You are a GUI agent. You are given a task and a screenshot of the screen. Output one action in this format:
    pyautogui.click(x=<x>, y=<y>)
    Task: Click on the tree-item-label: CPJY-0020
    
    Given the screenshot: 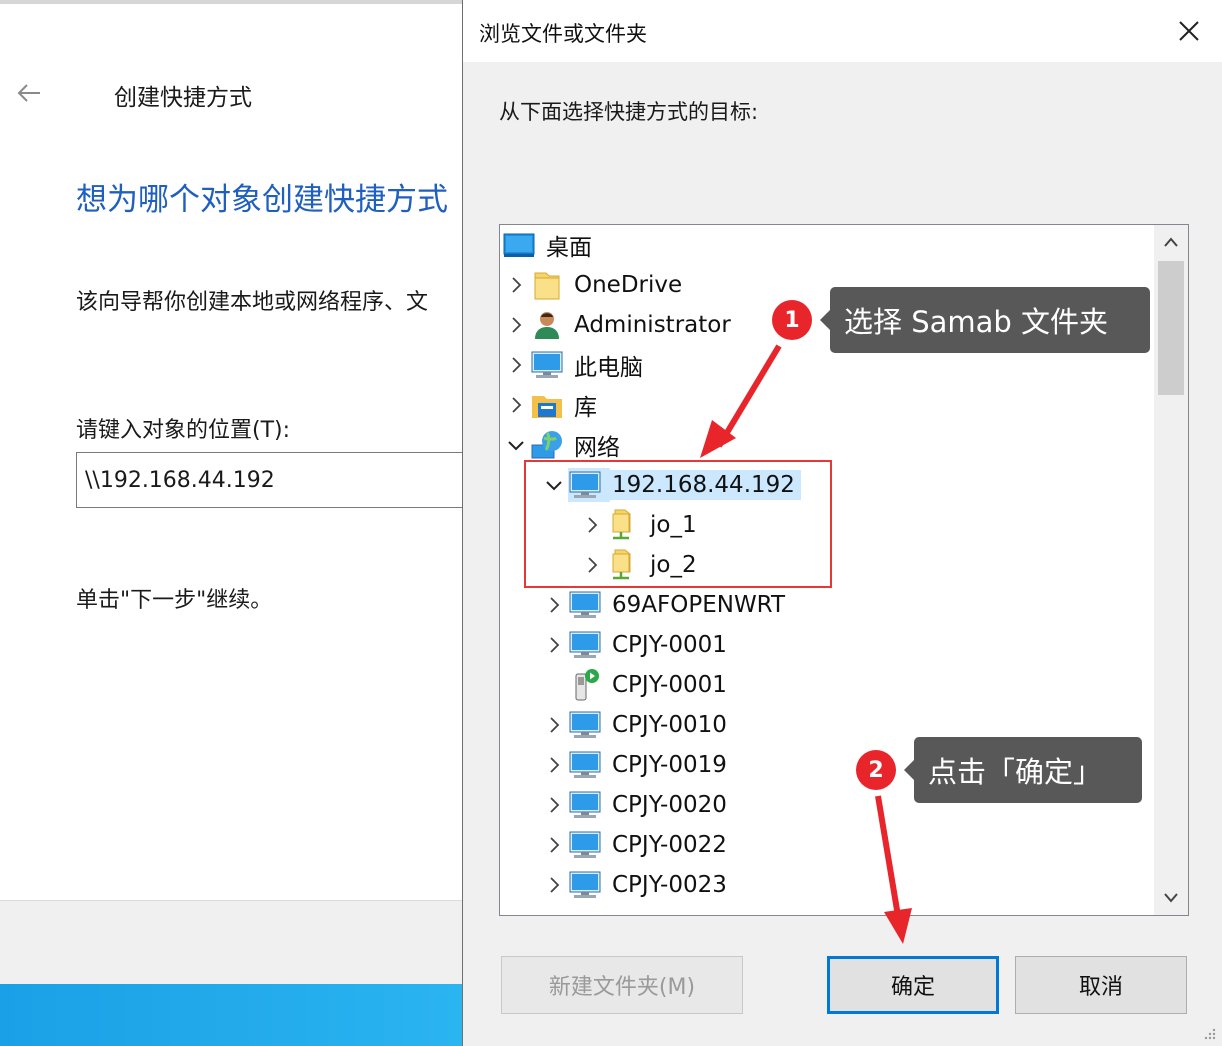 What is the action you would take?
    pyautogui.click(x=669, y=805)
    